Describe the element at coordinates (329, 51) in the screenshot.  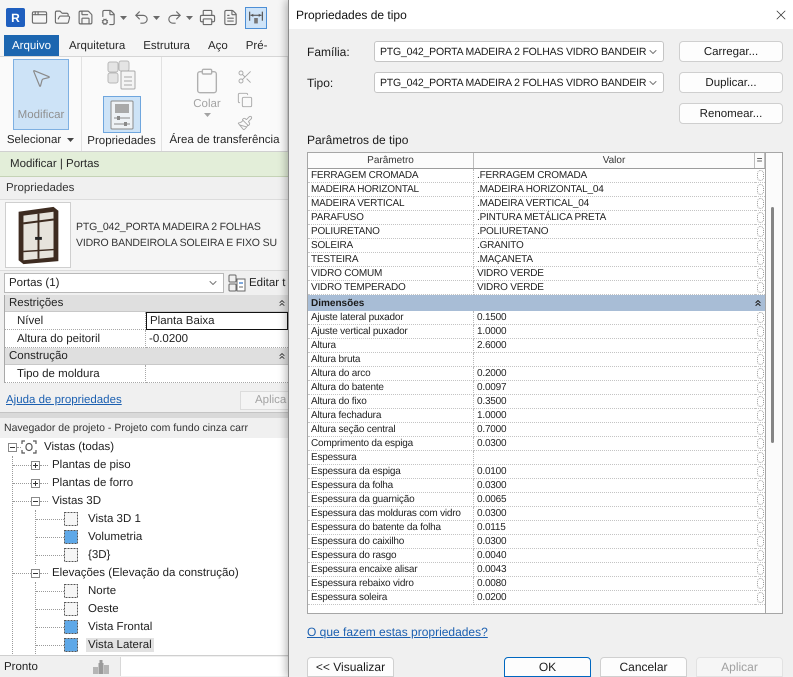
I see `field-label: Família:` at that location.